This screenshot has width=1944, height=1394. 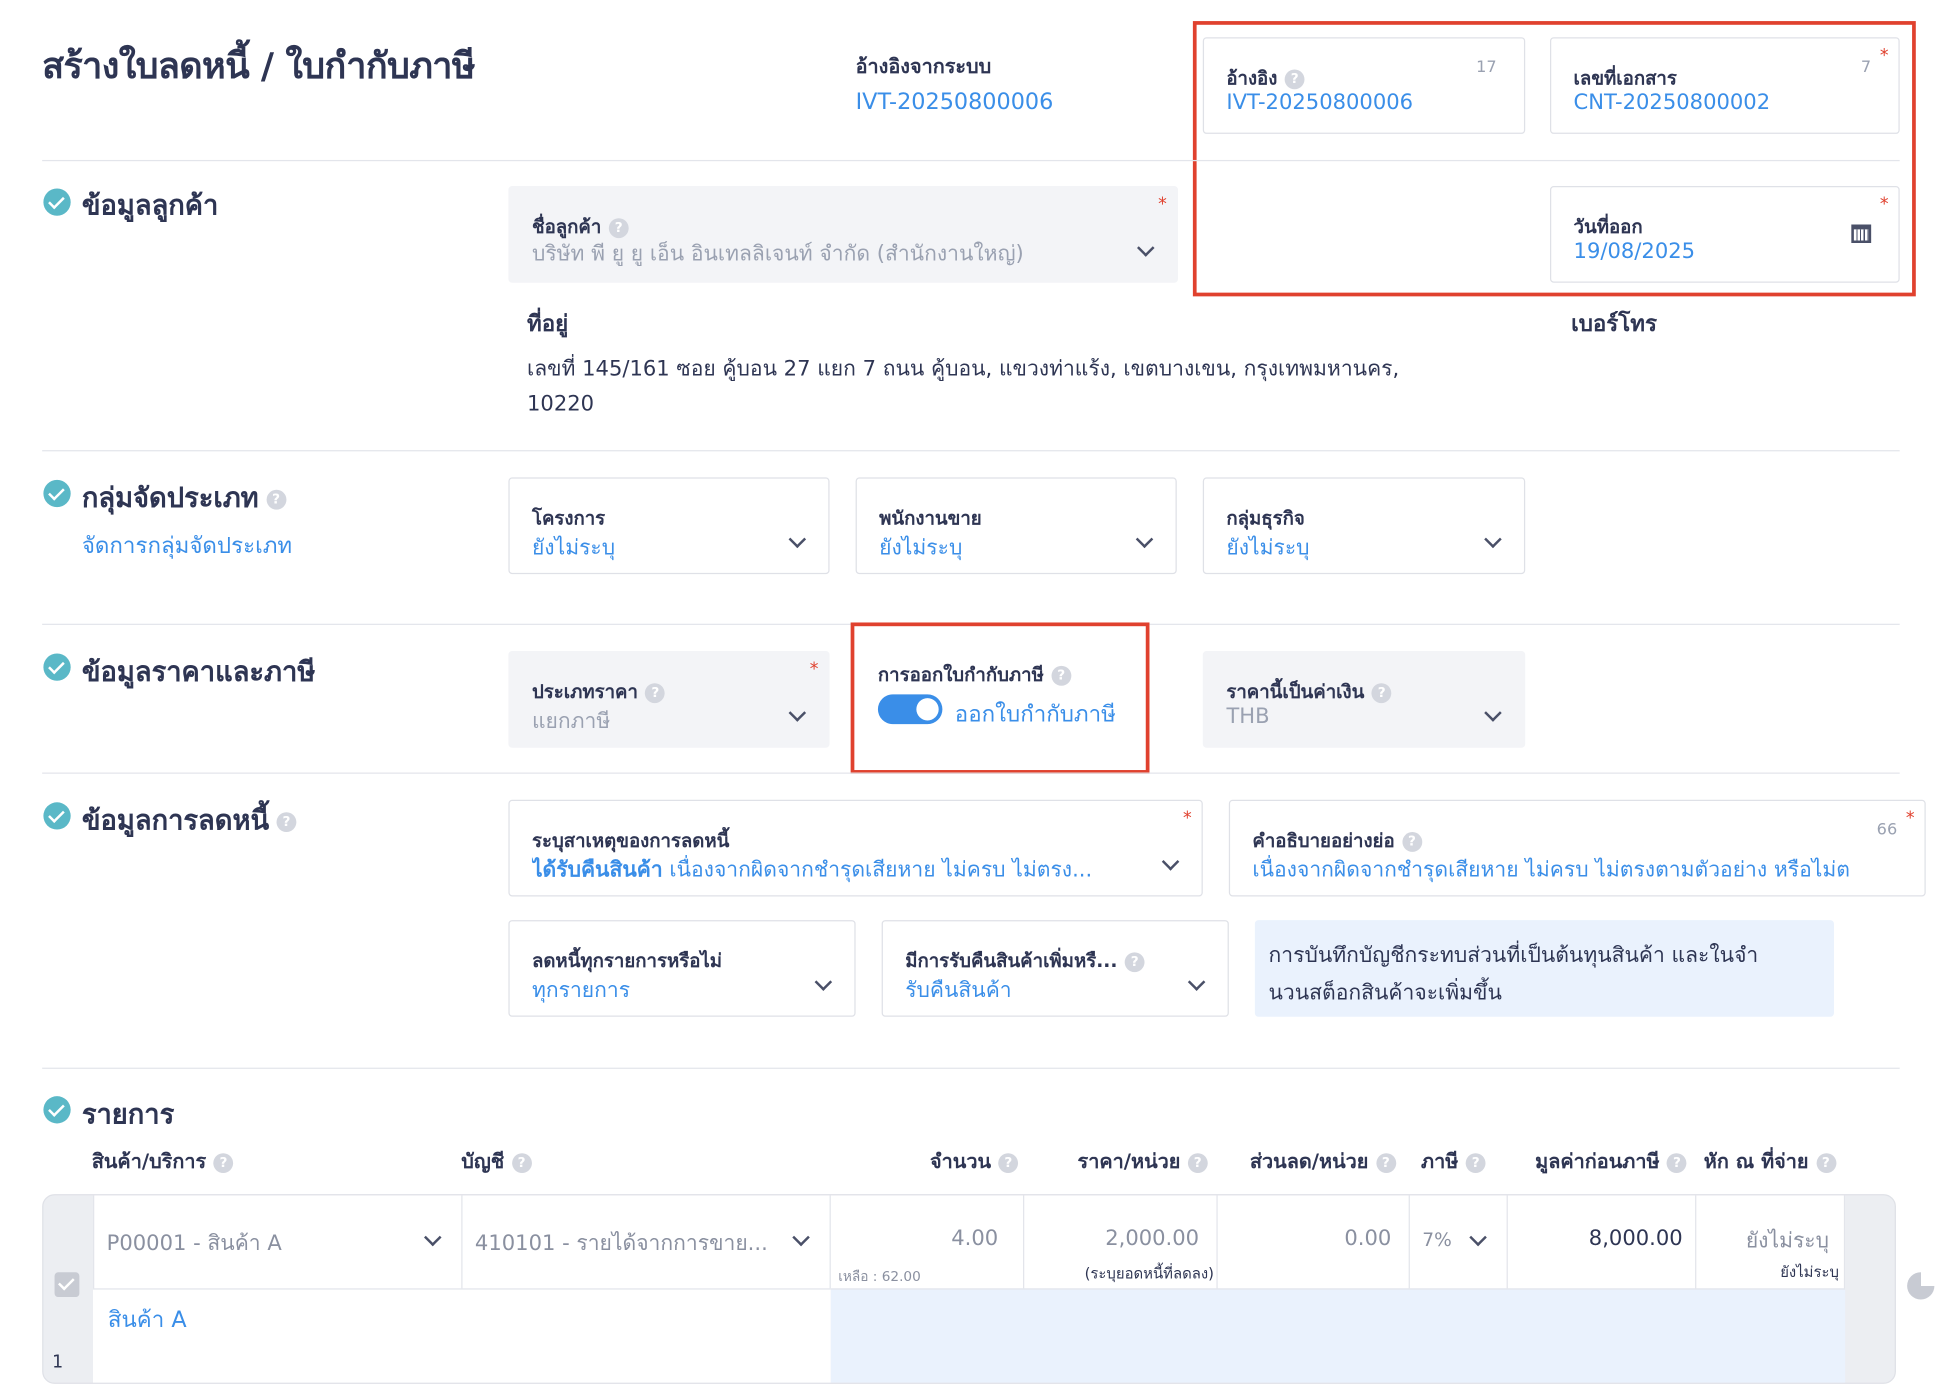 I want to click on customer-name-label: ชื่อลูกค้า, so click(x=566, y=227).